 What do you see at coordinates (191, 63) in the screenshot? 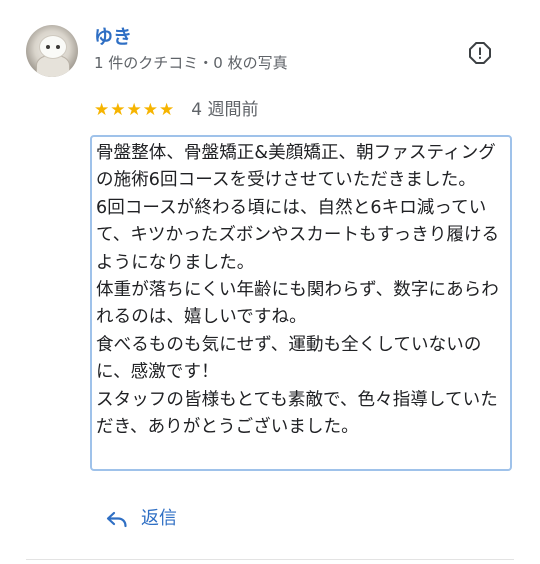
I see `reviewer-meta: 1 件のクチコミ・0 枚の写真` at bounding box center [191, 63].